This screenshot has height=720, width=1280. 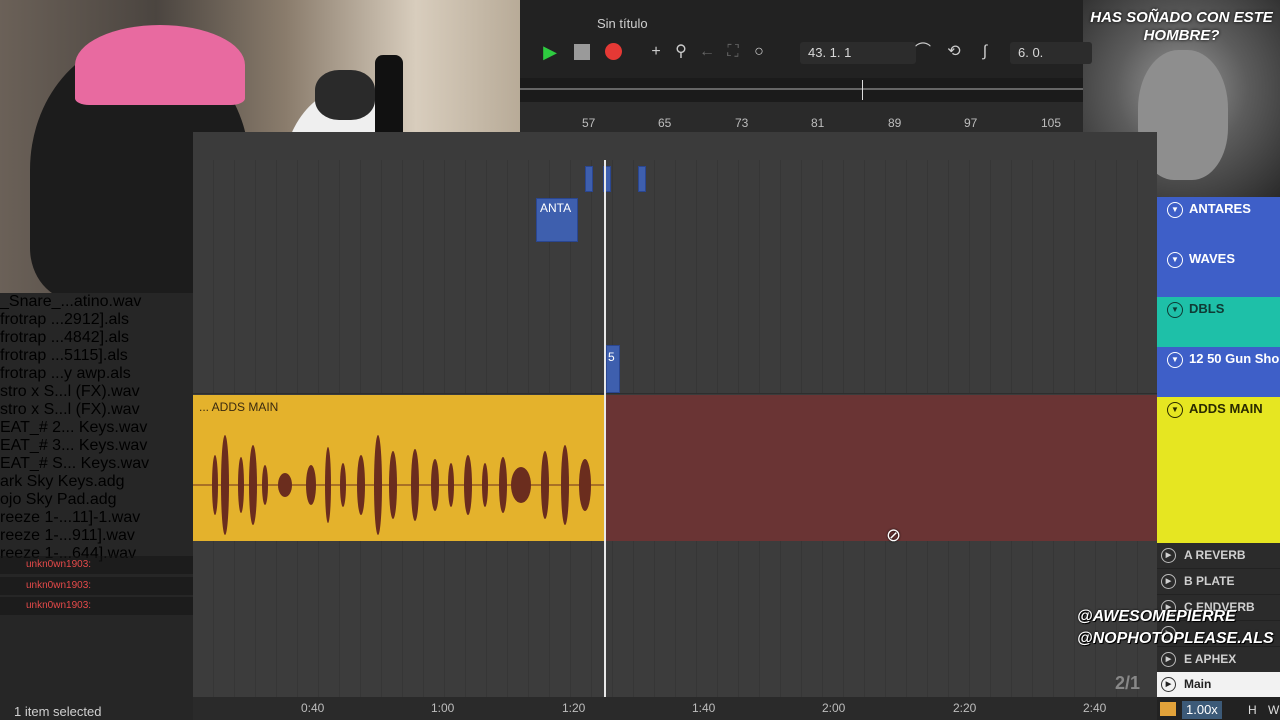 I want to click on status-bar-text: 1 item selected, so click(x=58, y=711).